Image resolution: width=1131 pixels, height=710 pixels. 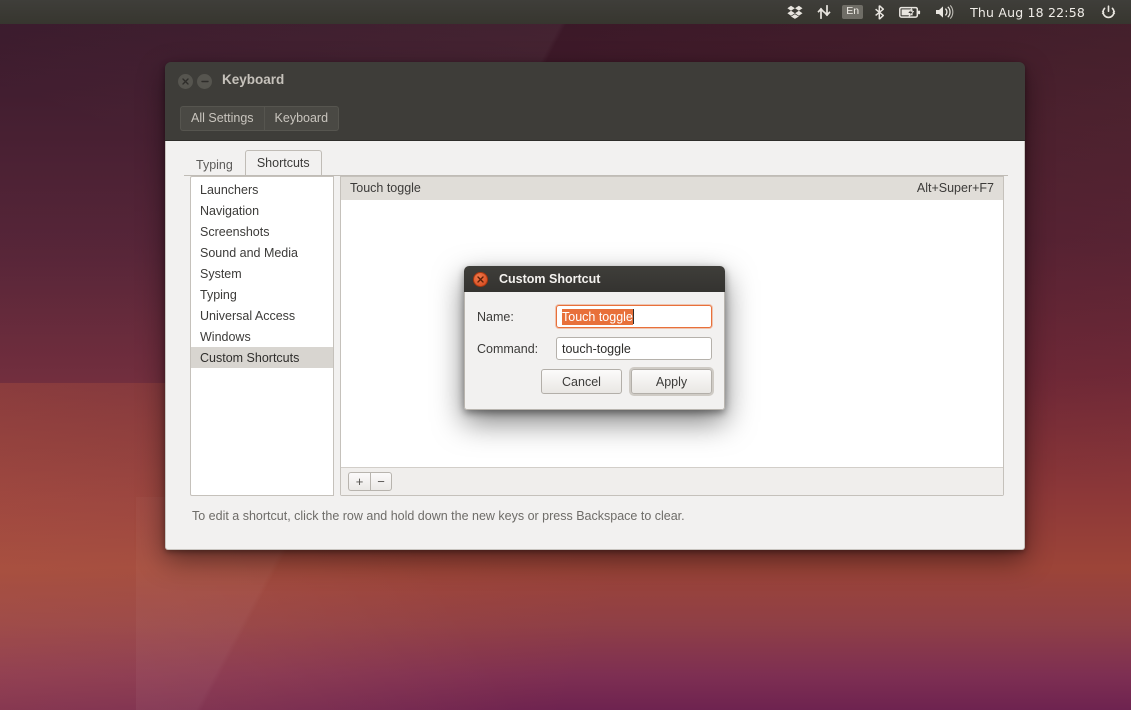 I want to click on keyboard-layout-label: En, so click(x=853, y=12).